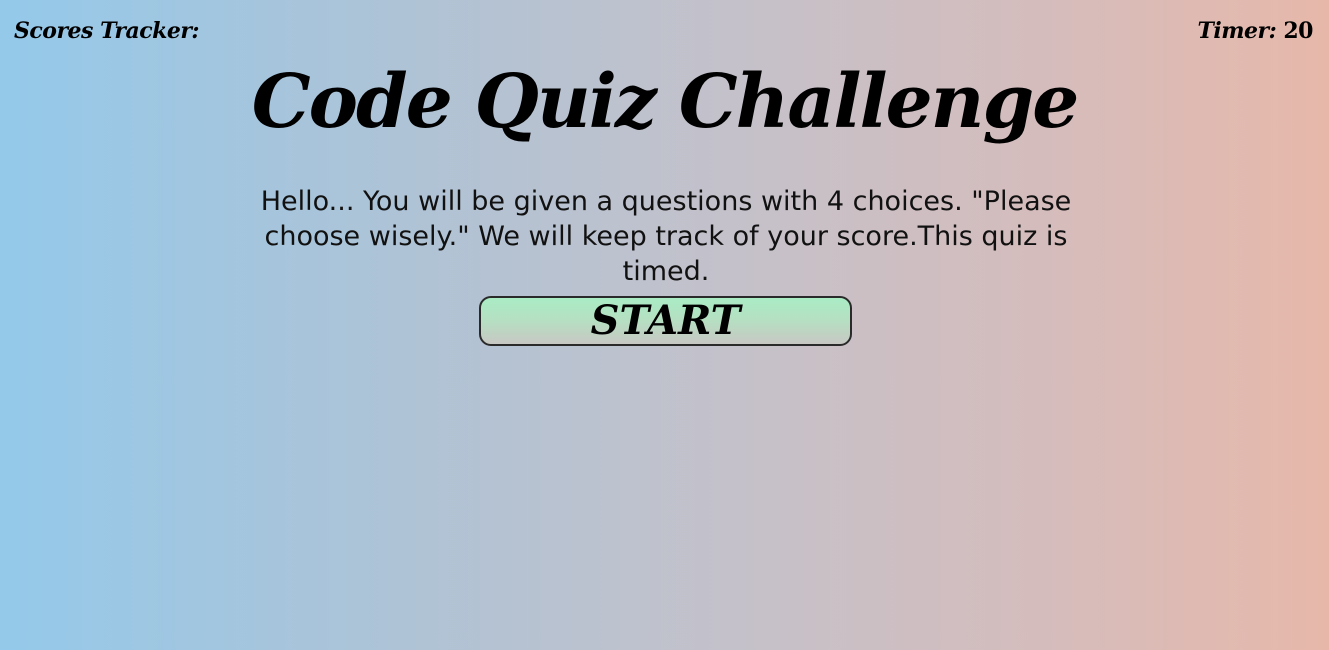 The width and height of the screenshot is (1329, 650). Describe the element at coordinates (665, 102) in the screenshot. I see `page-title: Code Quiz Challenge` at that location.